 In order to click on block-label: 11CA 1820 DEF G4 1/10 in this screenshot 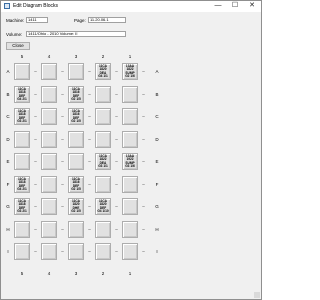, I will do `click(103, 206)`.